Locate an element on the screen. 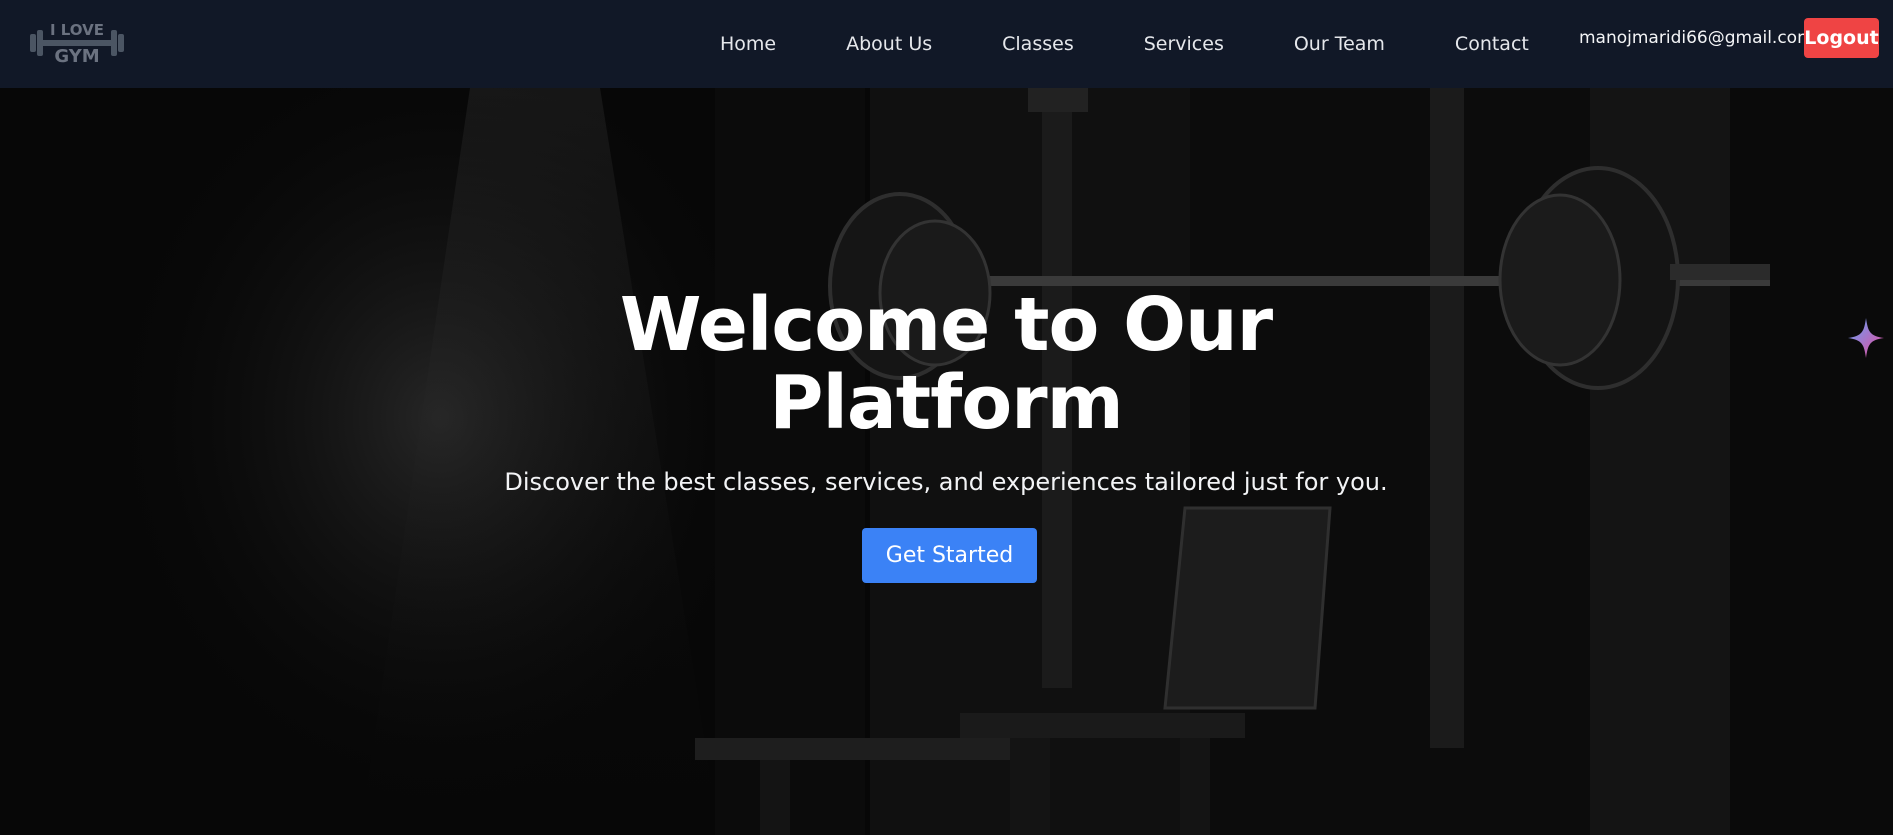 The image size is (1893, 835). hero-title: Welcome to Our Platform is located at coordinates (946, 364).